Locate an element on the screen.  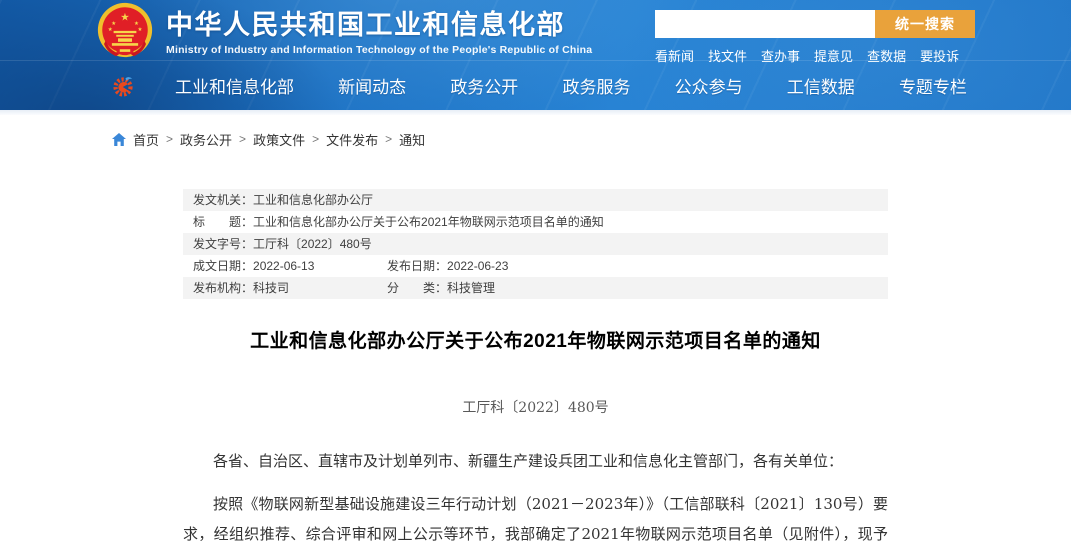
header-bottom-strip is located at coordinates (535, 112).